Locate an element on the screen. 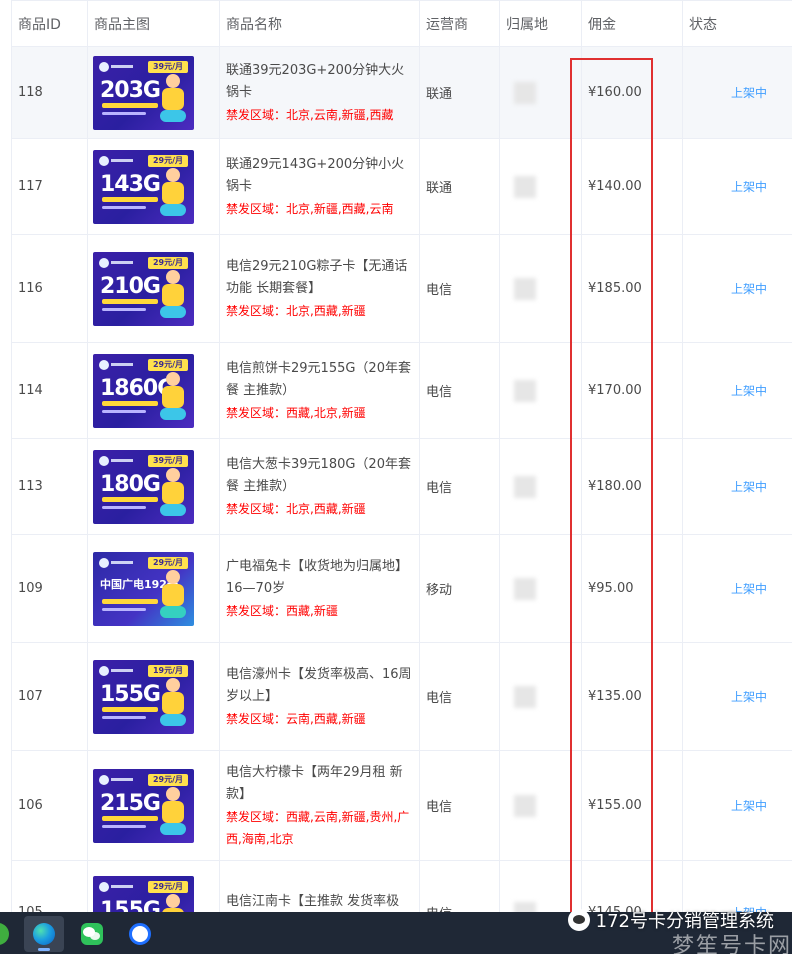 The height and width of the screenshot is (954, 792). product-thumbnail: 19元/月 155G is located at coordinates (143, 696).